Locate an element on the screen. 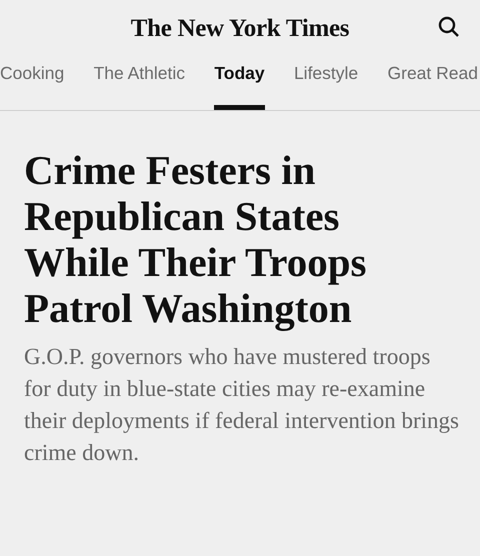  newspaper-logo: The New York Times is located at coordinates (240, 29).